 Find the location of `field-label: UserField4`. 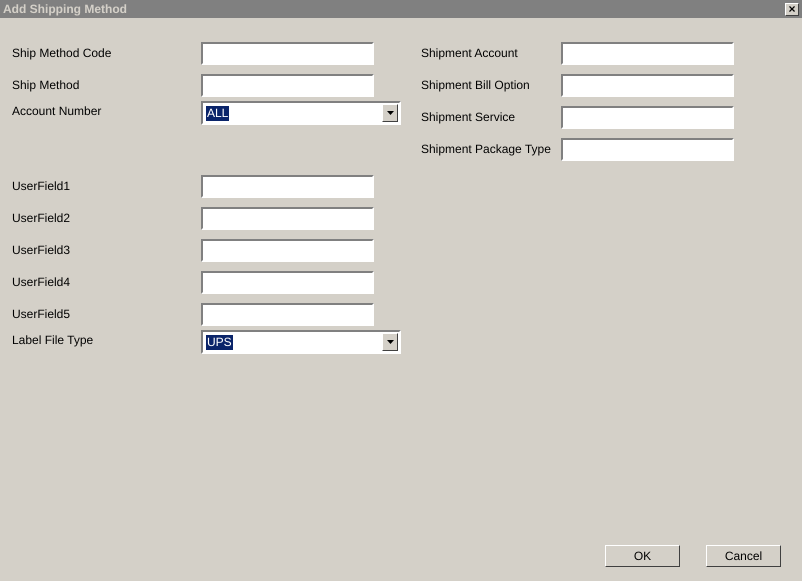

field-label: UserField4 is located at coordinates (42, 282).